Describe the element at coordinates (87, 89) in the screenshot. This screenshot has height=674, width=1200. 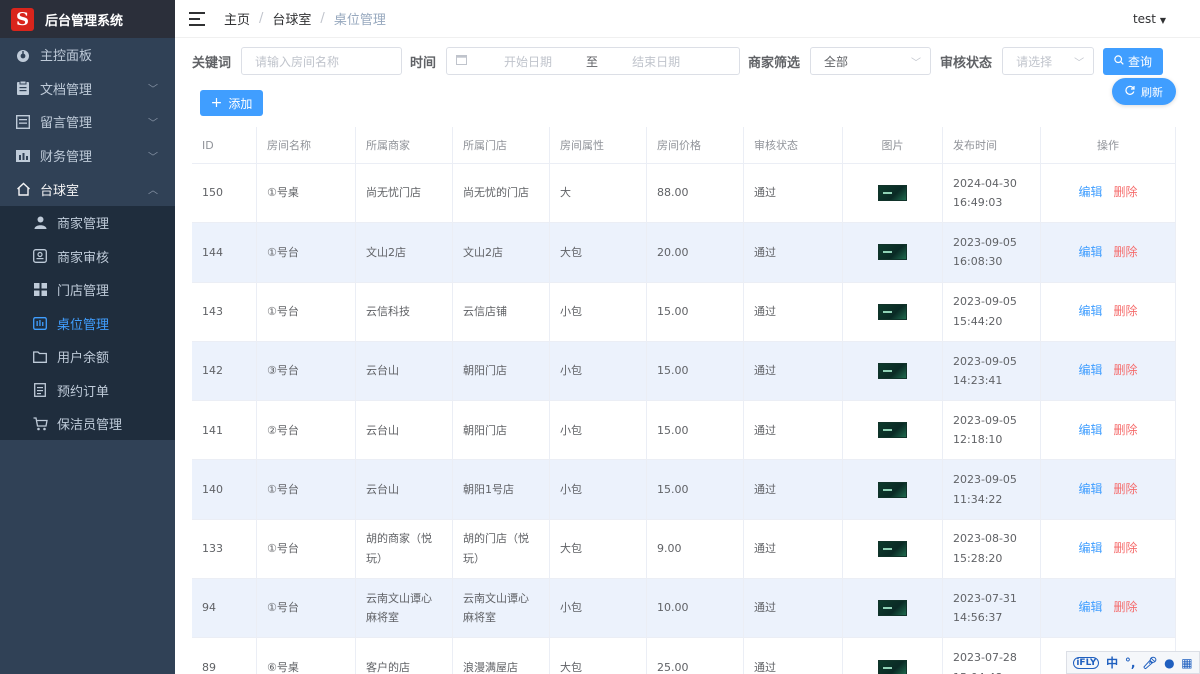
I see `sidebar-item-documents: 文档管理 ﹀` at that location.